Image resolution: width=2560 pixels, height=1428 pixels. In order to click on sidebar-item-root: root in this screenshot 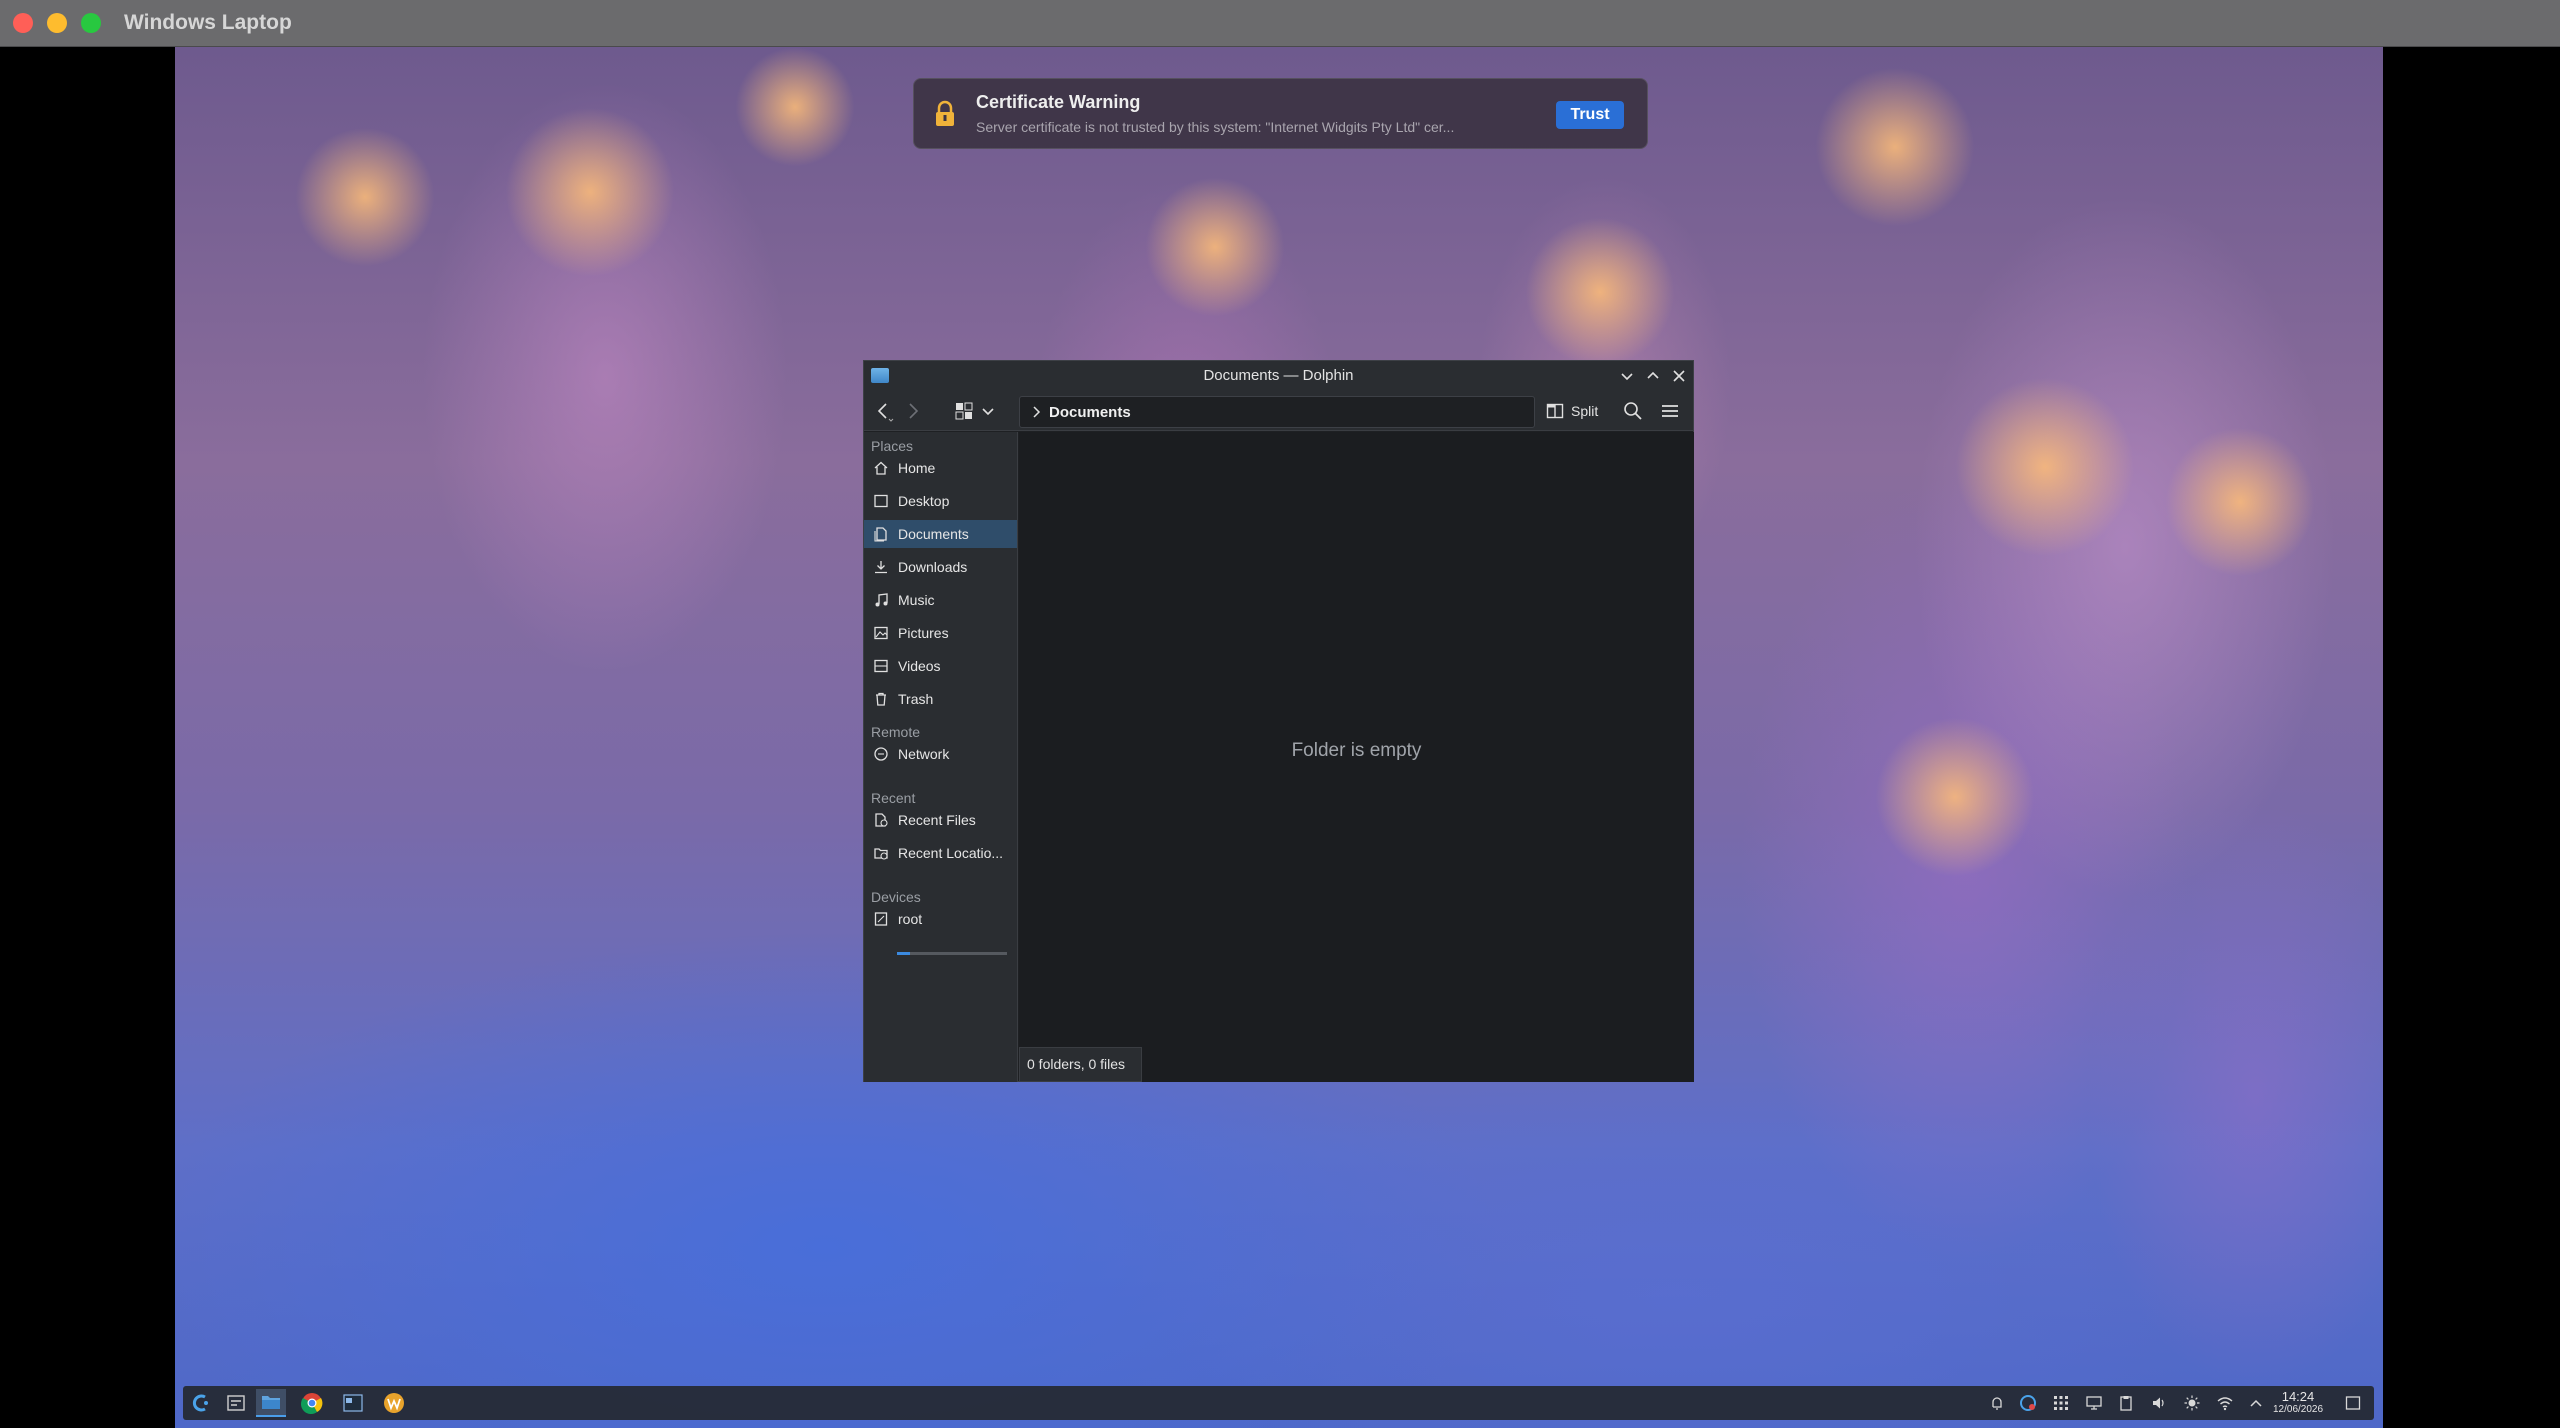, I will do `click(940, 919)`.